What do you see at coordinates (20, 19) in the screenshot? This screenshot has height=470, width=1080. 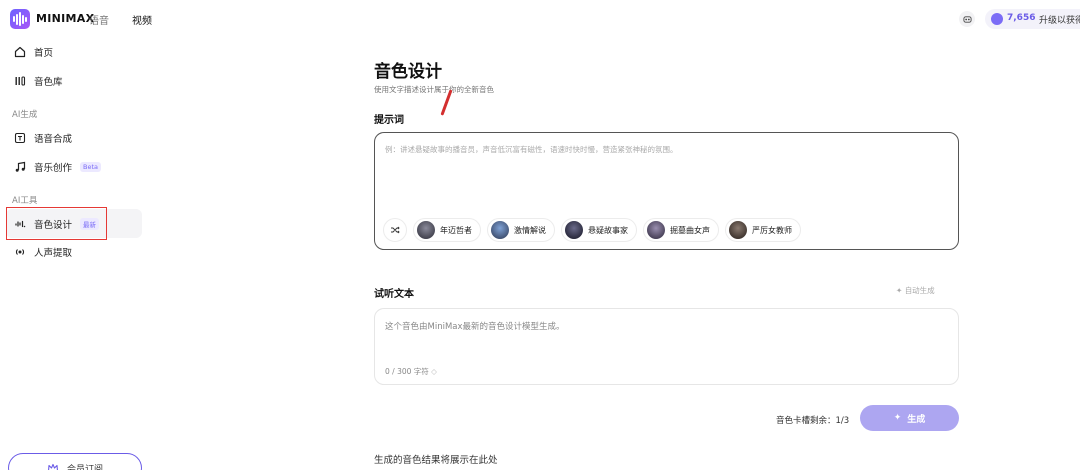 I see `minimax-logo-icon` at bounding box center [20, 19].